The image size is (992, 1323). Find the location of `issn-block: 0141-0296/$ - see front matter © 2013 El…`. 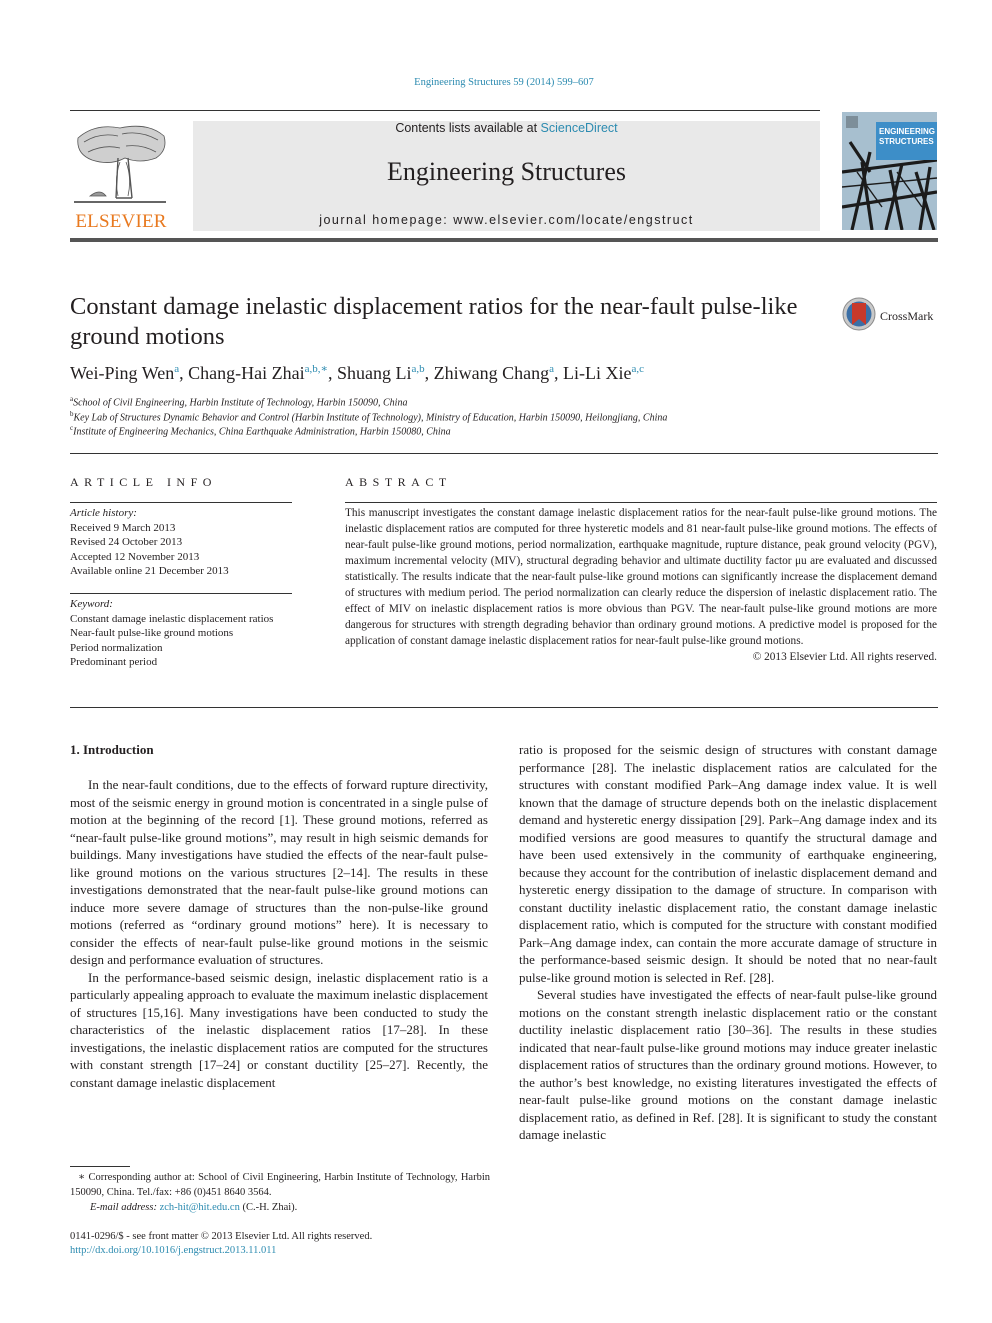

issn-block: 0141-0296/$ - see front matter © 2013 El… is located at coordinates (221, 1244).